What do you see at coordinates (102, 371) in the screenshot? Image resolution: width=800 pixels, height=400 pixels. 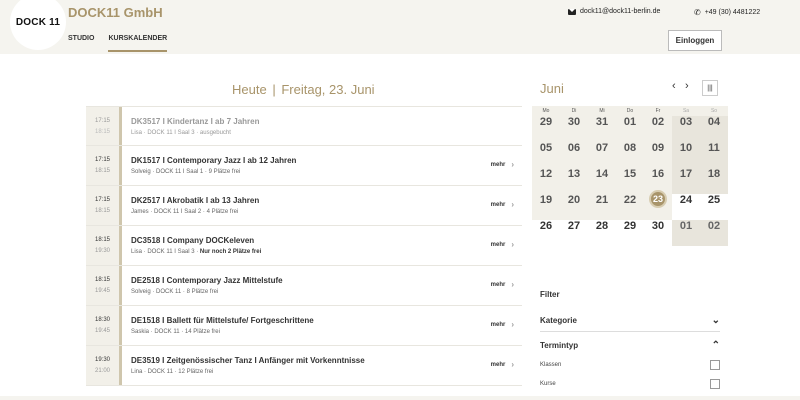 I see `end-time: 21:00` at bounding box center [102, 371].